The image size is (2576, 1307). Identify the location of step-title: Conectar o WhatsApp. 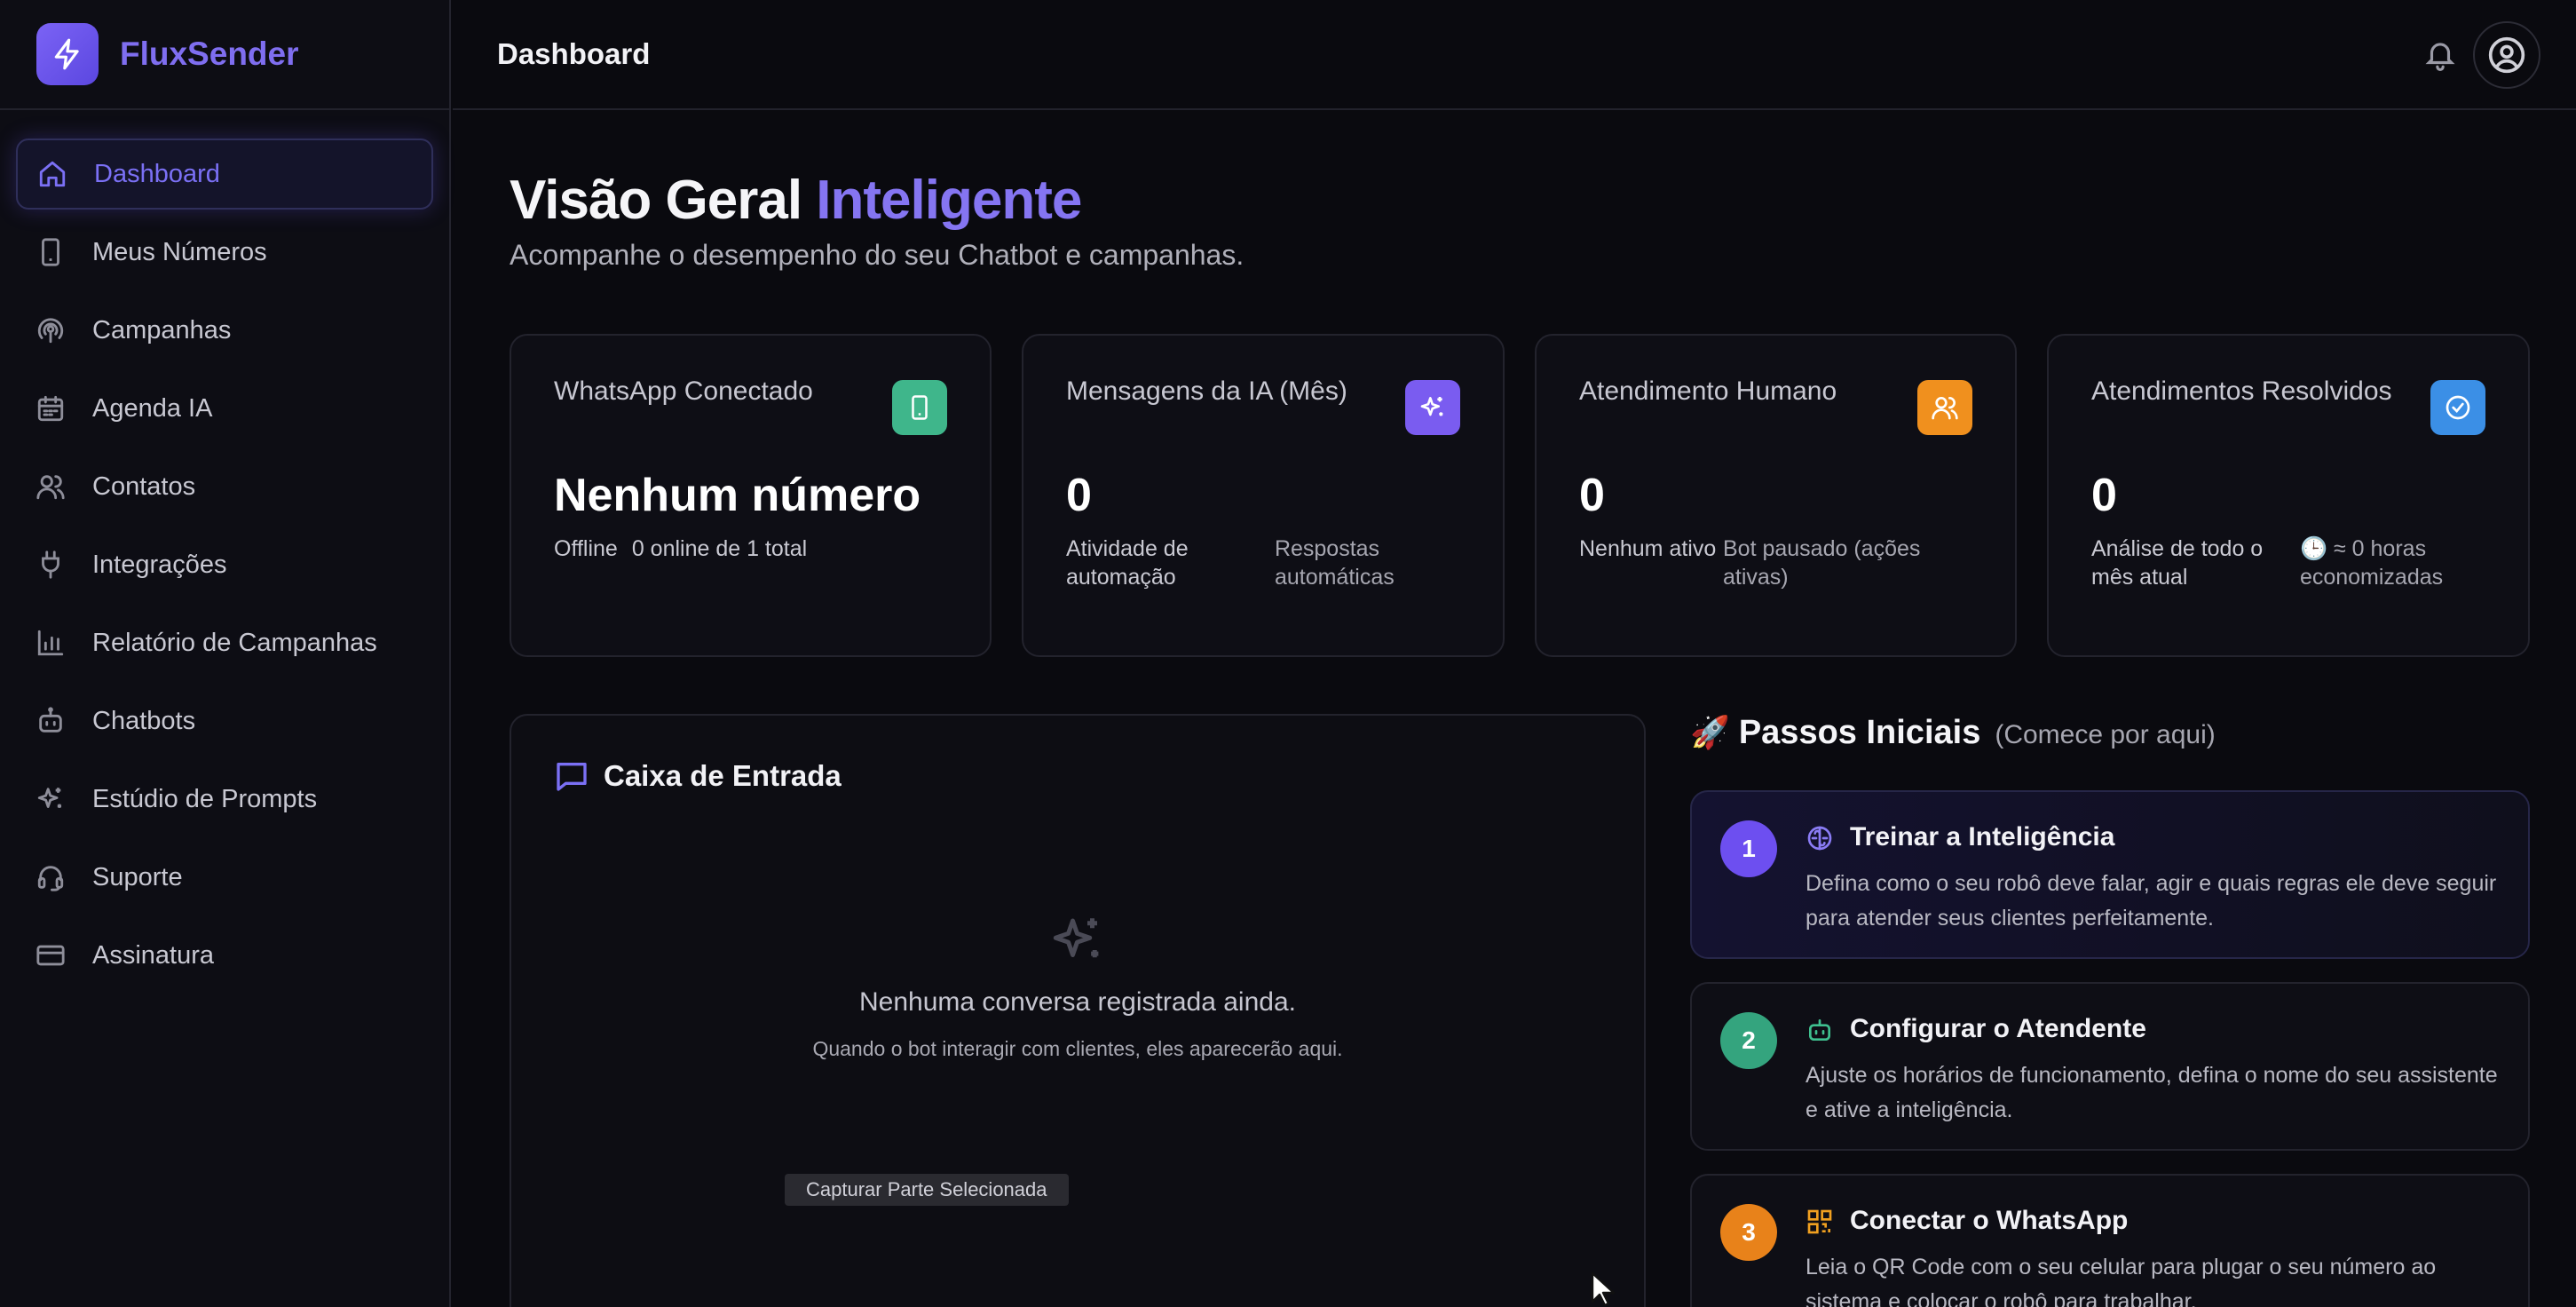
(1989, 1220).